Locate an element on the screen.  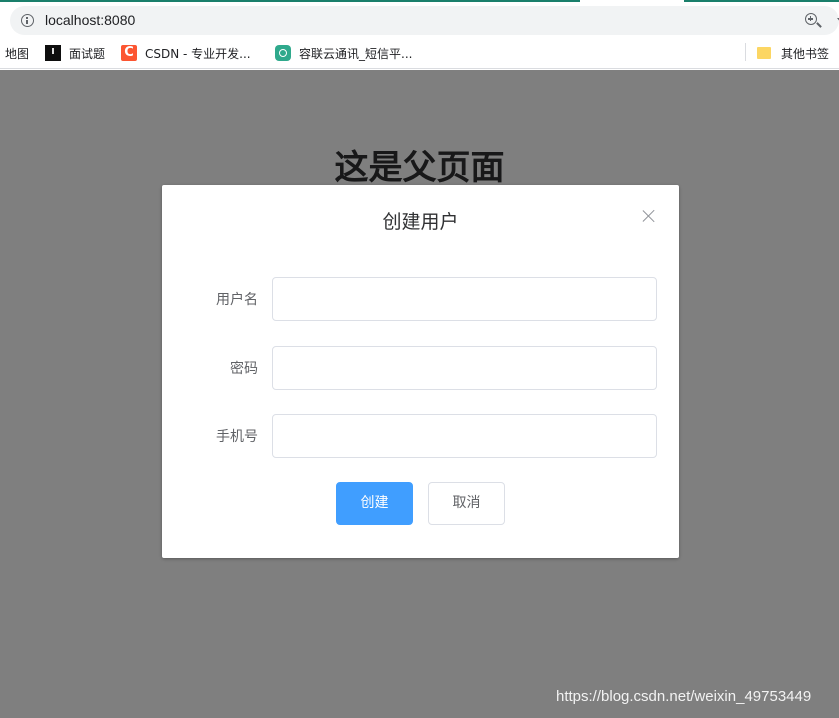
username-input is located at coordinates (464, 299).